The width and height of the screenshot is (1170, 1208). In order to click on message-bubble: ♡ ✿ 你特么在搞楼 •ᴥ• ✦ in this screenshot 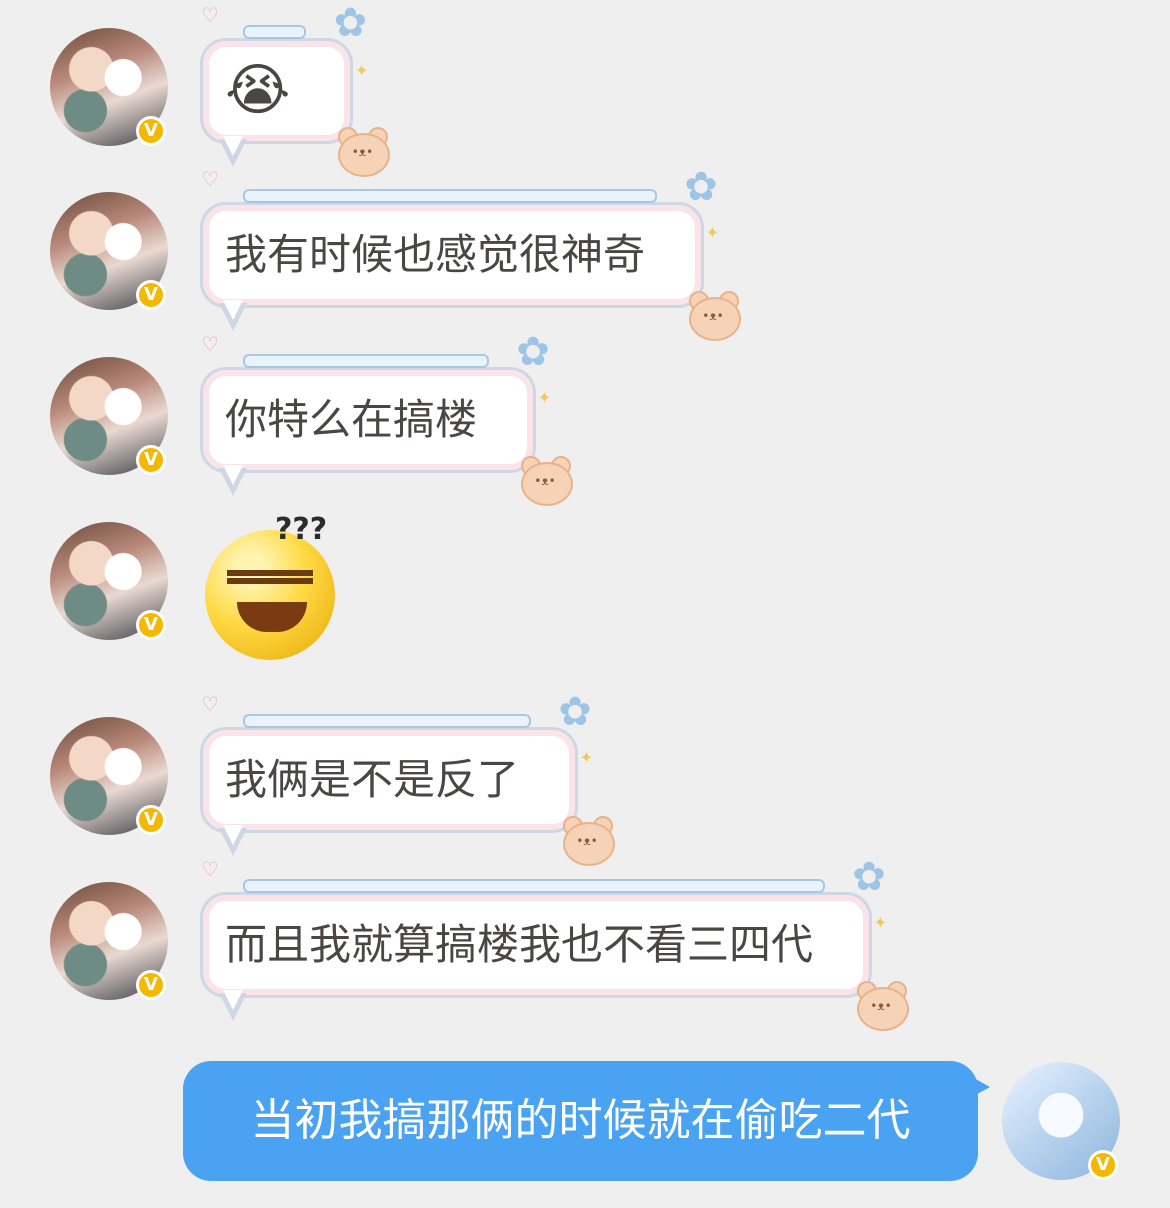, I will do `click(387, 419)`.